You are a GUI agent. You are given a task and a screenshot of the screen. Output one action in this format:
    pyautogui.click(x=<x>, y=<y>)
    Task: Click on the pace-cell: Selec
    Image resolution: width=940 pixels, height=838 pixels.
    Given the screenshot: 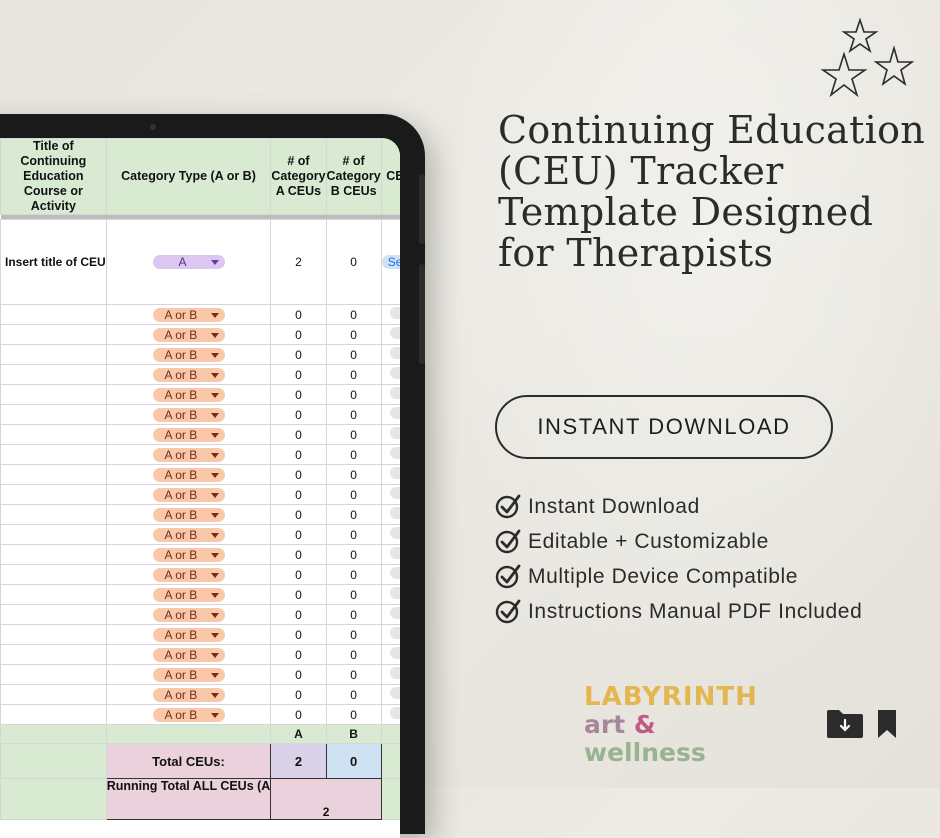 What is the action you would take?
    pyautogui.click(x=390, y=262)
    